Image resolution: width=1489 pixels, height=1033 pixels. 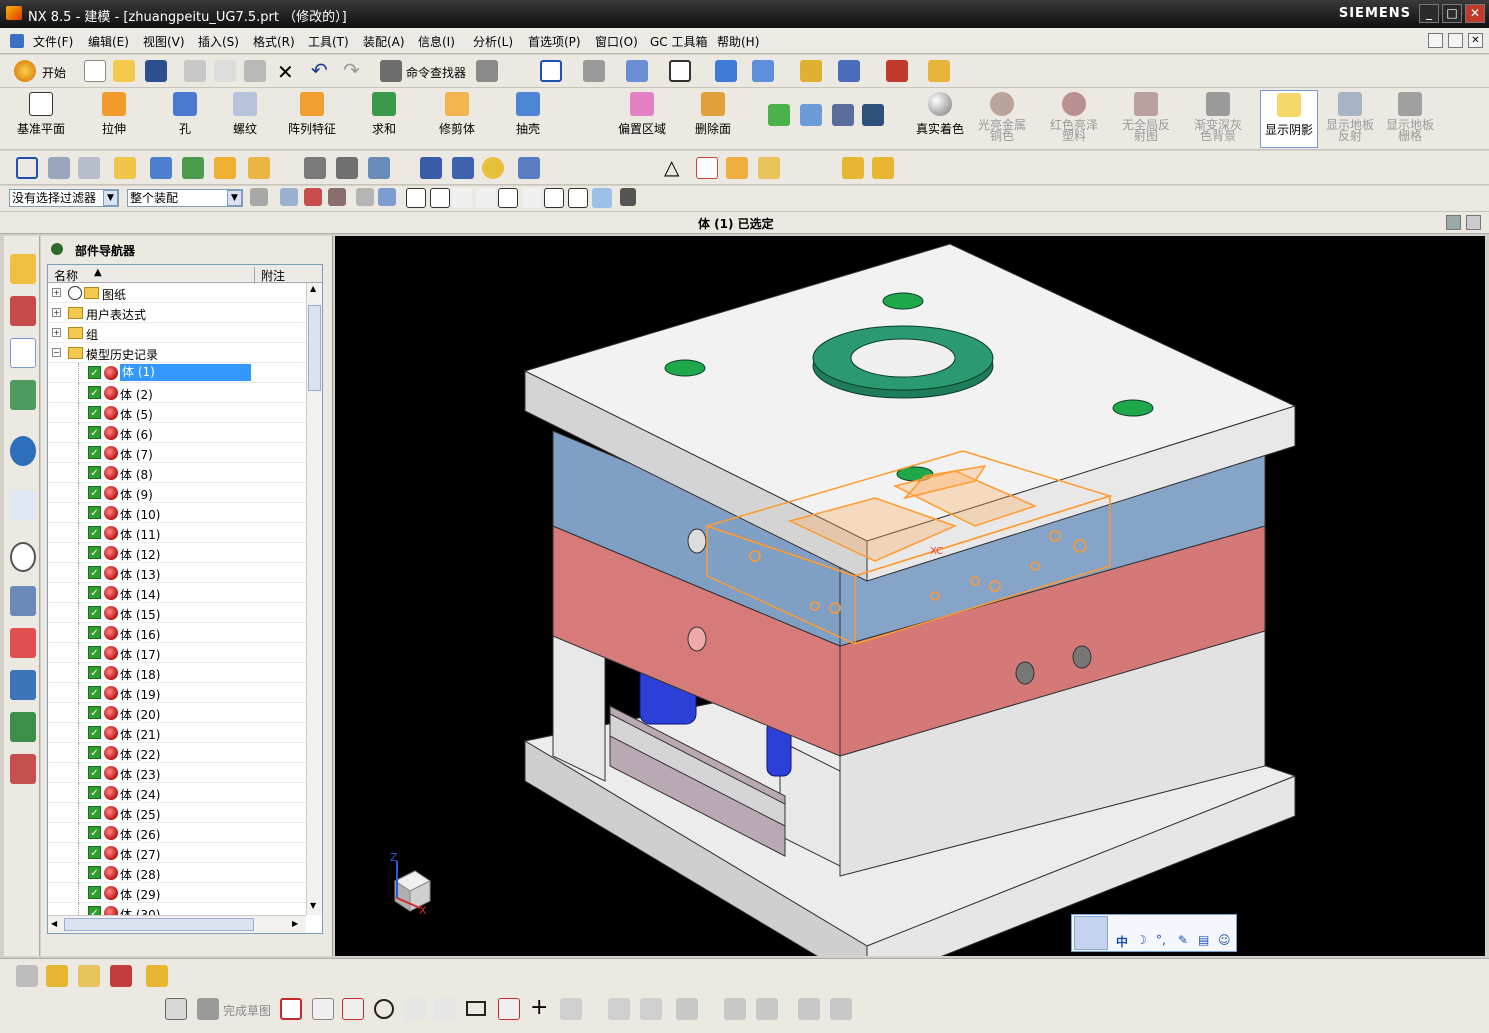 What do you see at coordinates (939, 71) in the screenshot?
I see `ruler-icon` at bounding box center [939, 71].